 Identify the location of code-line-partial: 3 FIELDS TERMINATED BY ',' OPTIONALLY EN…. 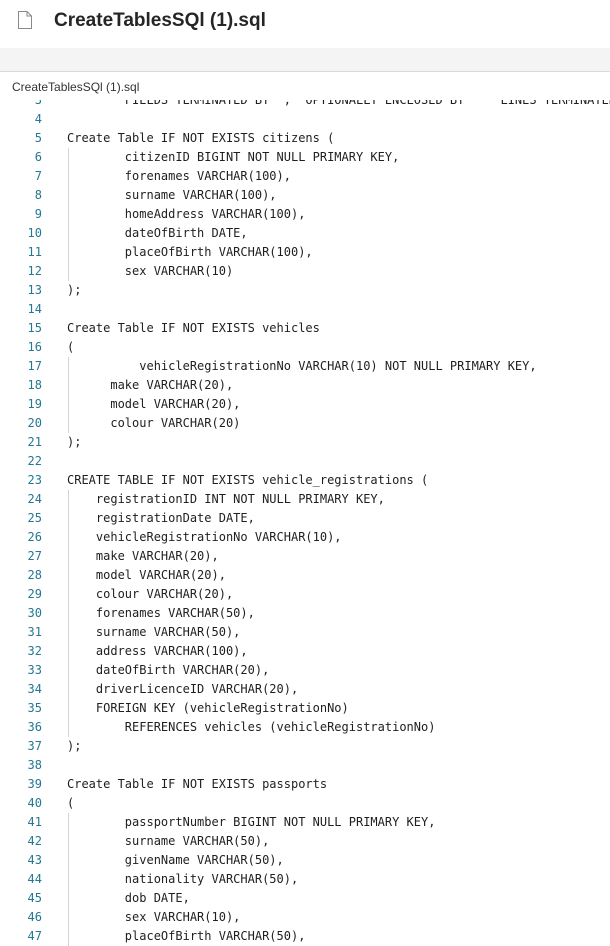
(305, 105).